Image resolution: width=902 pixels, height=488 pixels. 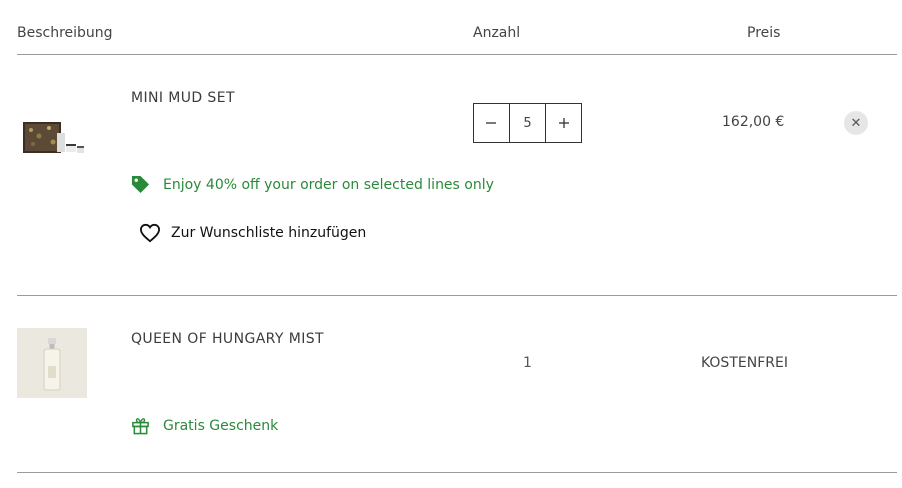 I want to click on header-description: Beschreibung, so click(x=65, y=33).